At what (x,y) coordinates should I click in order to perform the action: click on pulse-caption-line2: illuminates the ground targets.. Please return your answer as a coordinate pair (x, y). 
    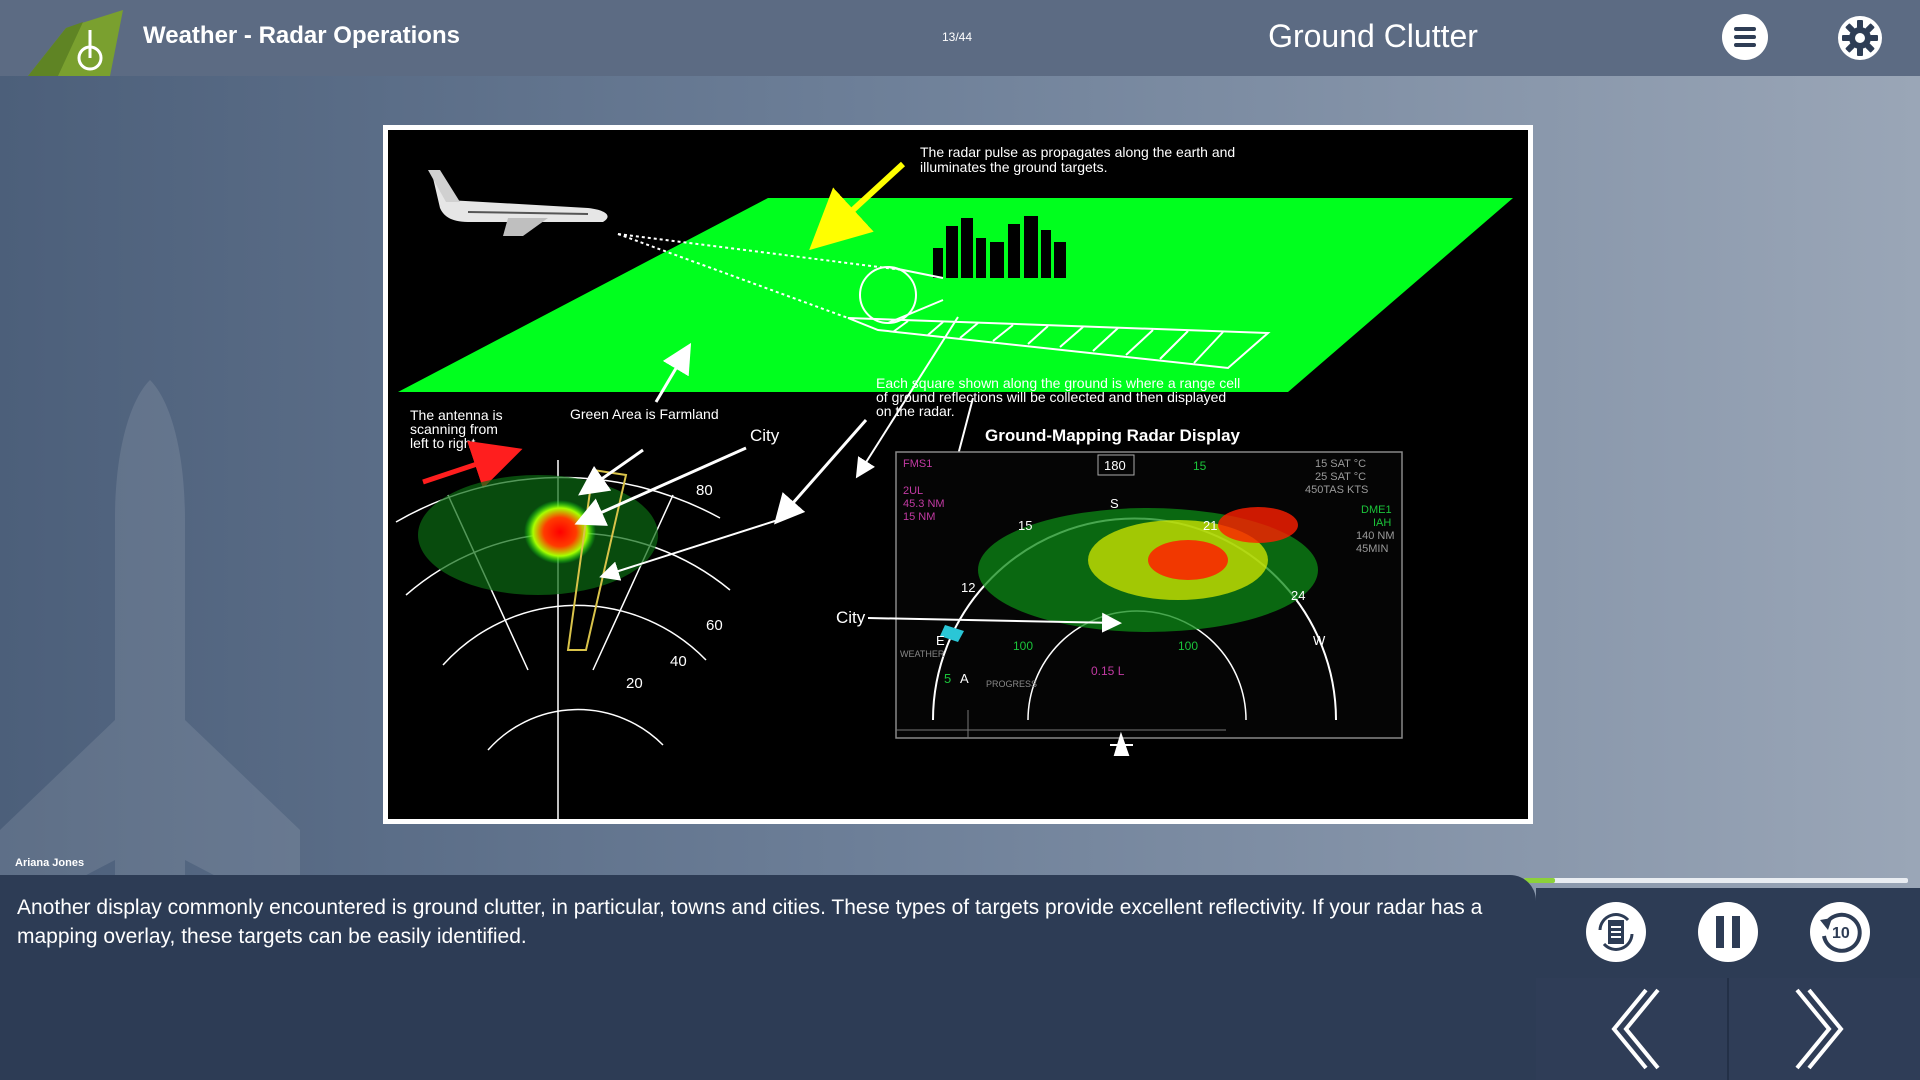
    Looking at the image, I should click on (1014, 167).